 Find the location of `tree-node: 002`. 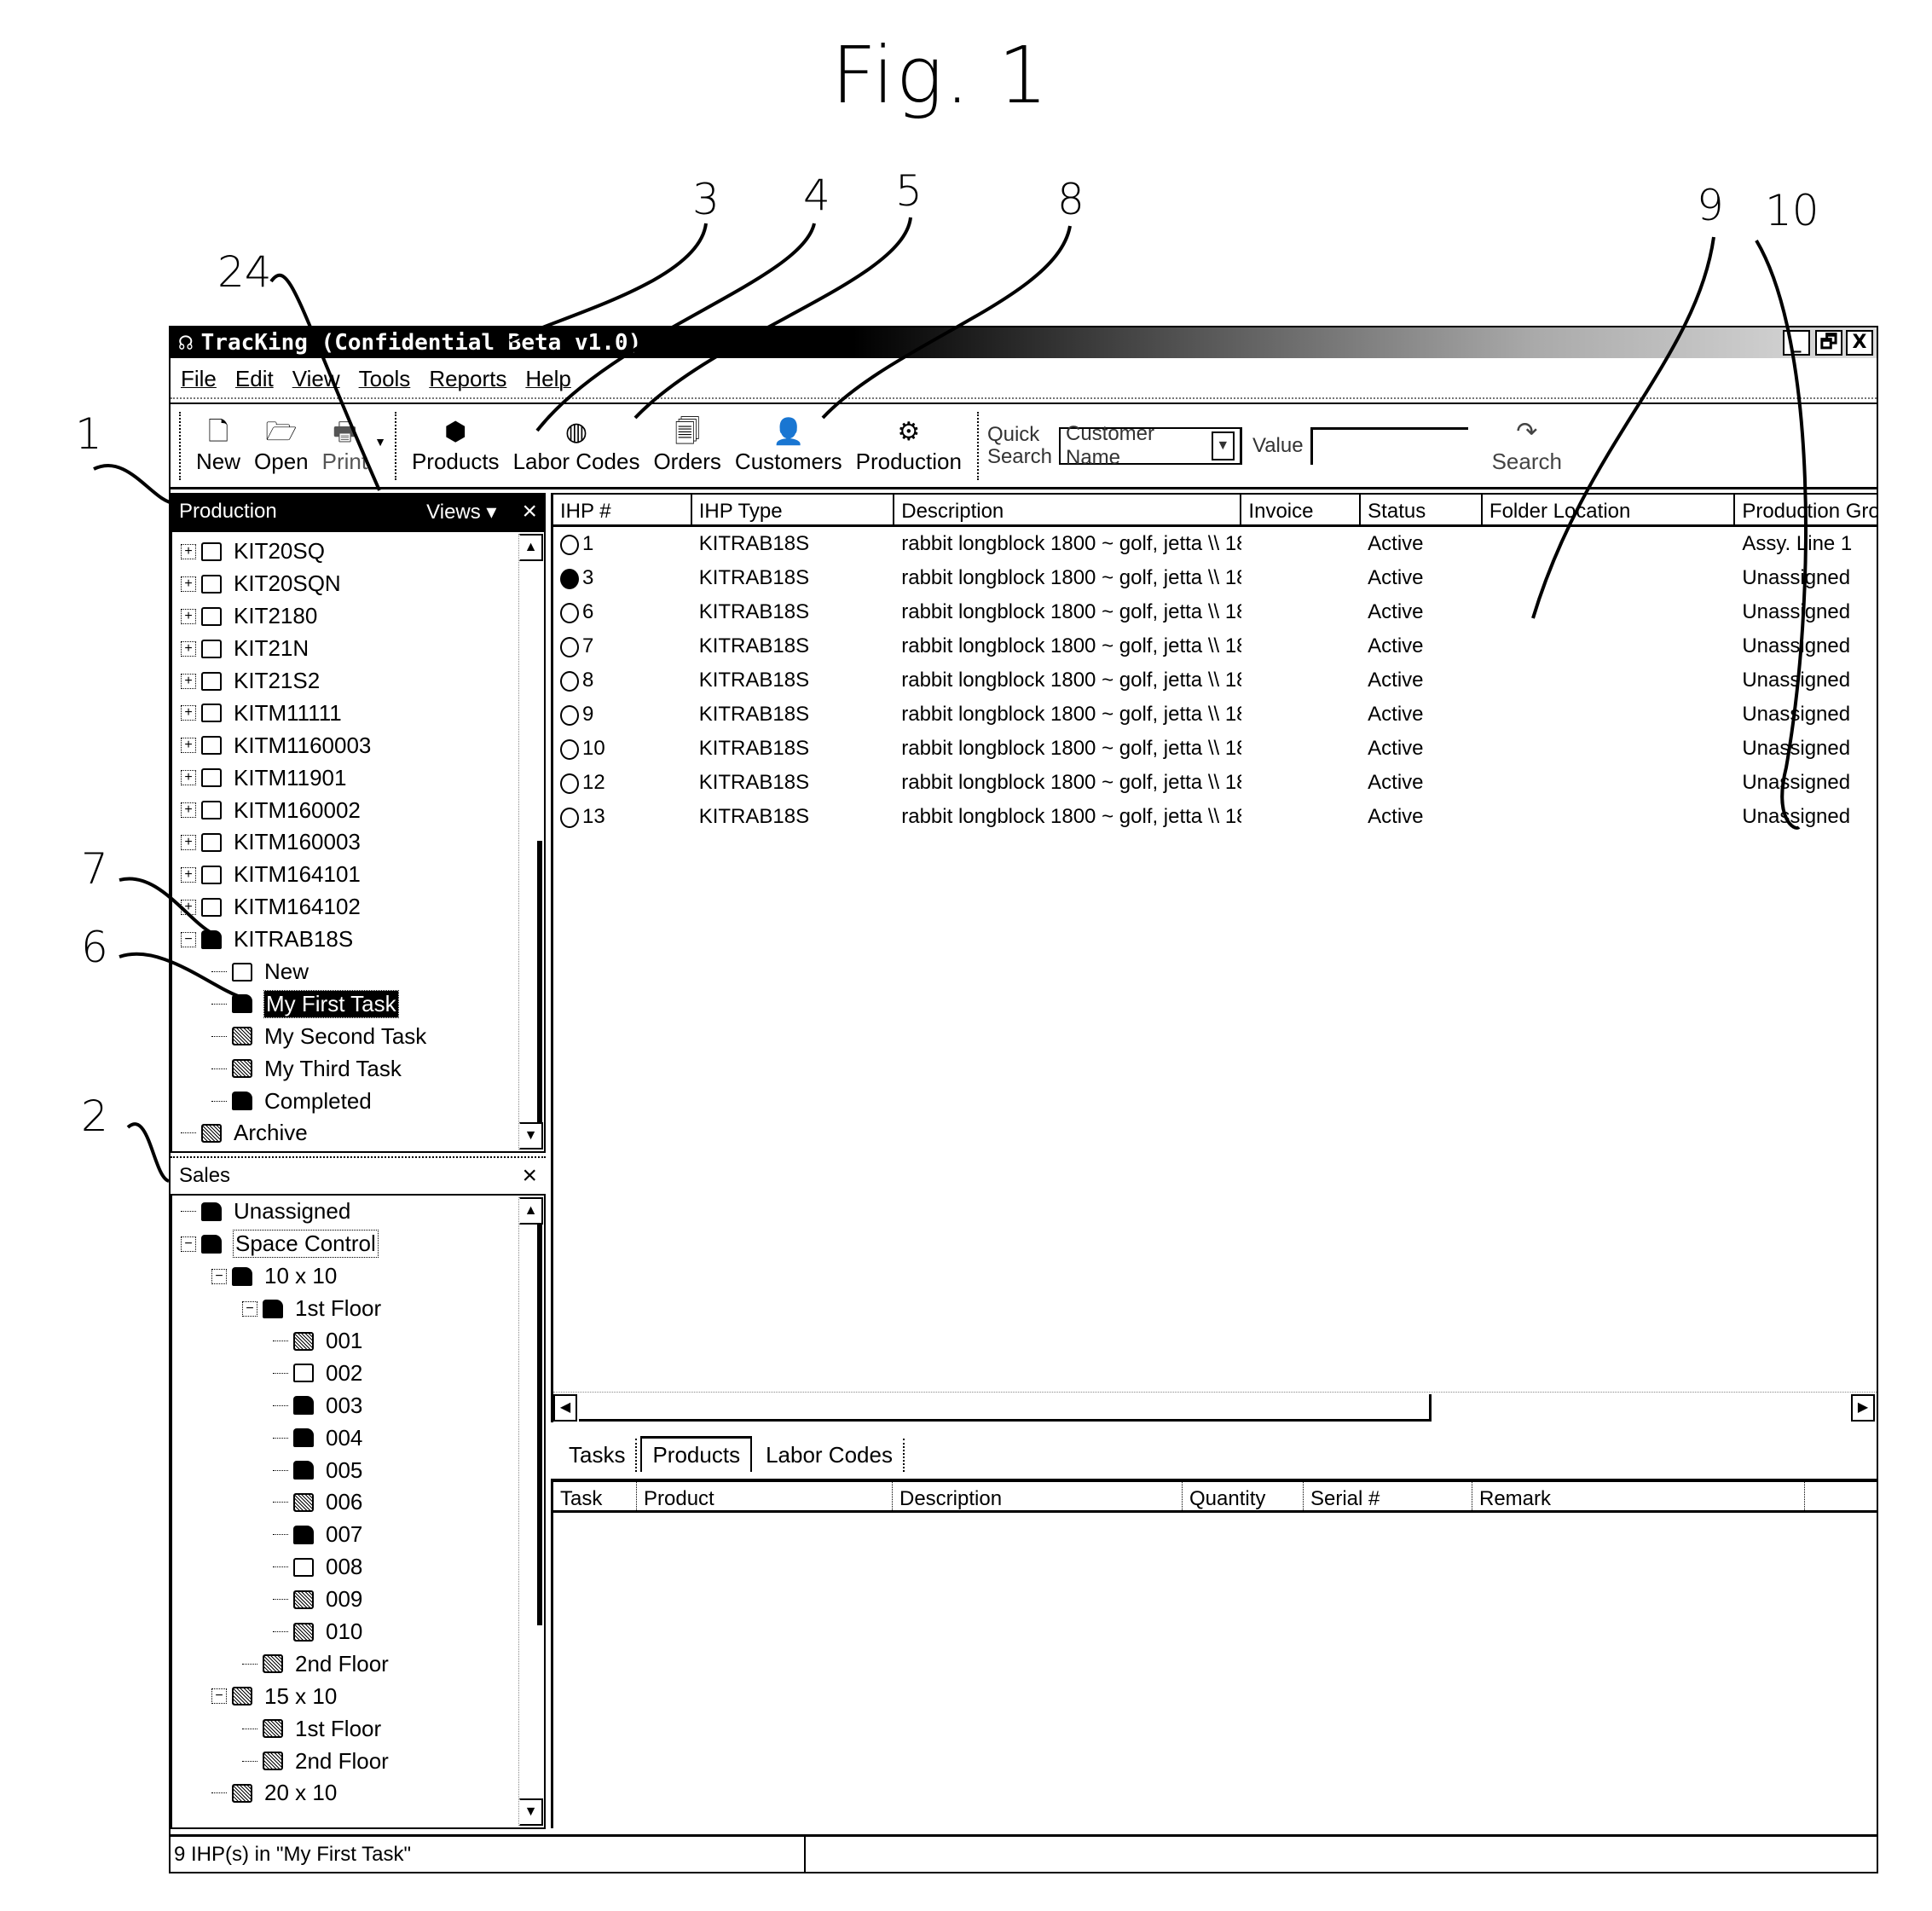

tree-node: 002 is located at coordinates (362, 1373).